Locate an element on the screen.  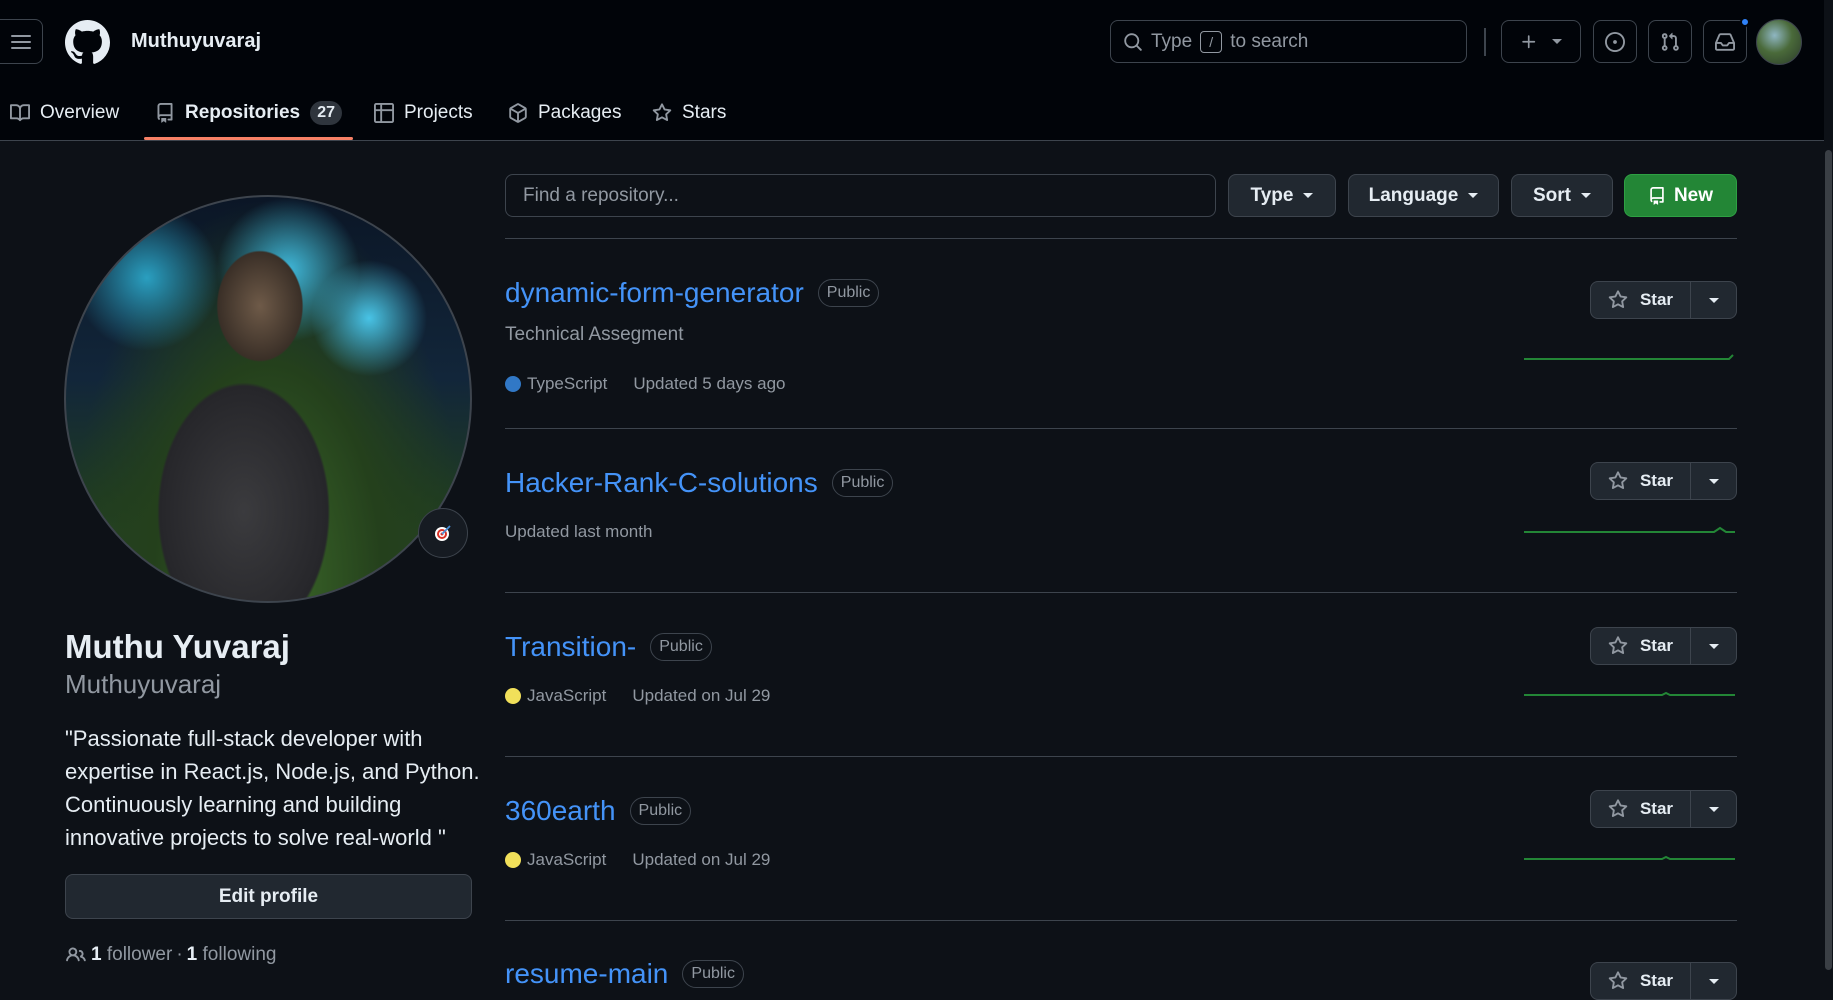
user-avatar is located at coordinates (1779, 42).